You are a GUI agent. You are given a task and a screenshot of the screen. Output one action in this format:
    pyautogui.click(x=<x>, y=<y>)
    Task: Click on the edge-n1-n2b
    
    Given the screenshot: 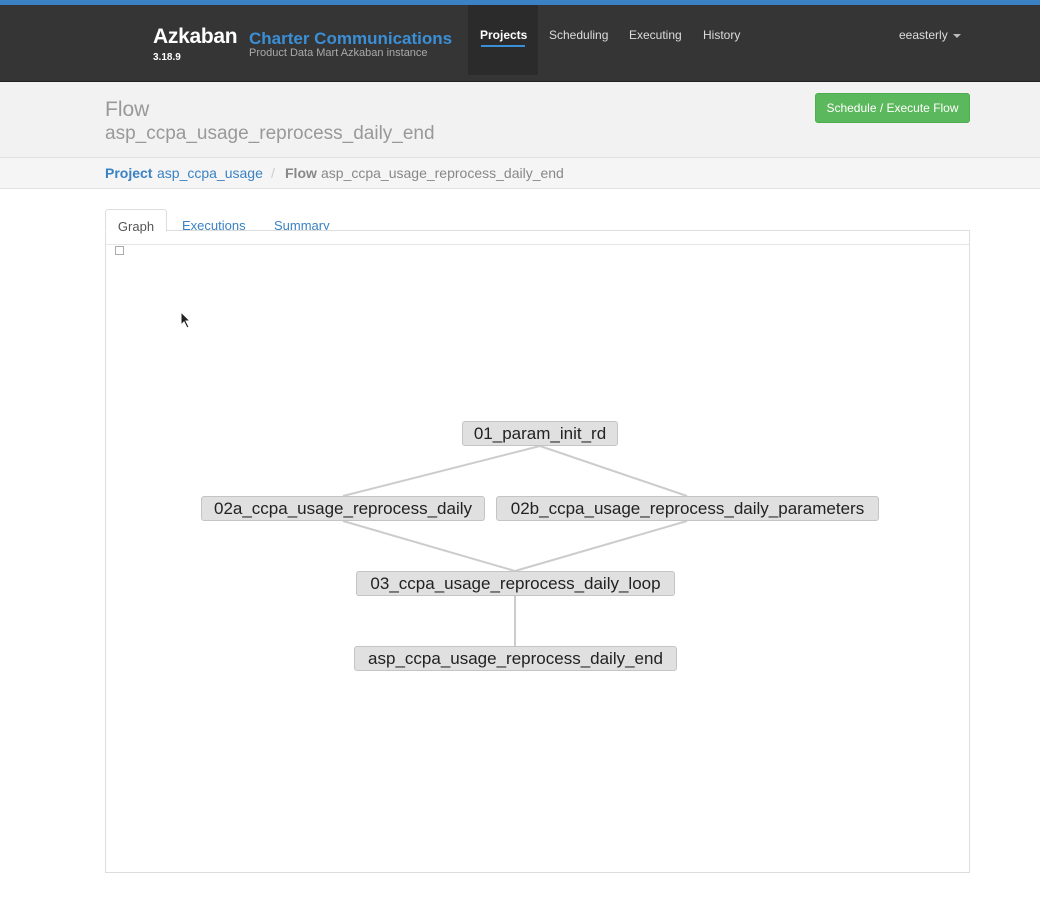 What is the action you would take?
    pyautogui.click(x=613, y=471)
    